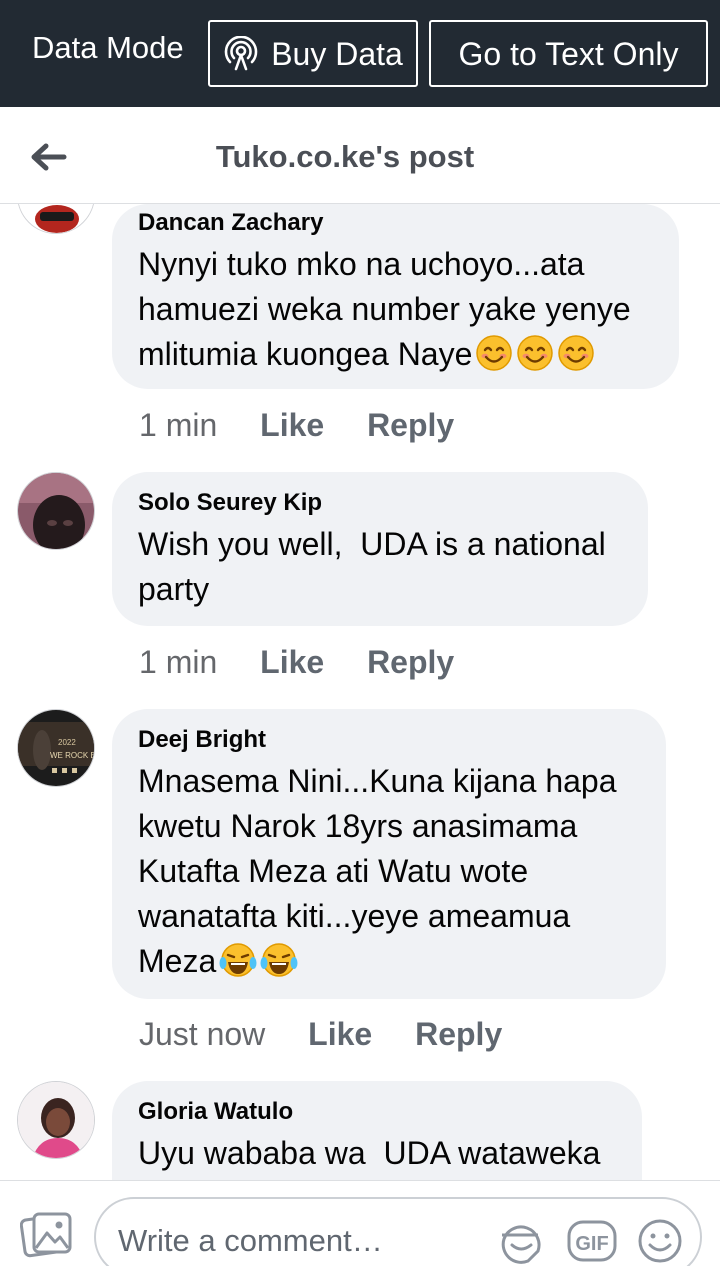  I want to click on profile-photo: 2022 WE ROCK BA, so click(56, 748).